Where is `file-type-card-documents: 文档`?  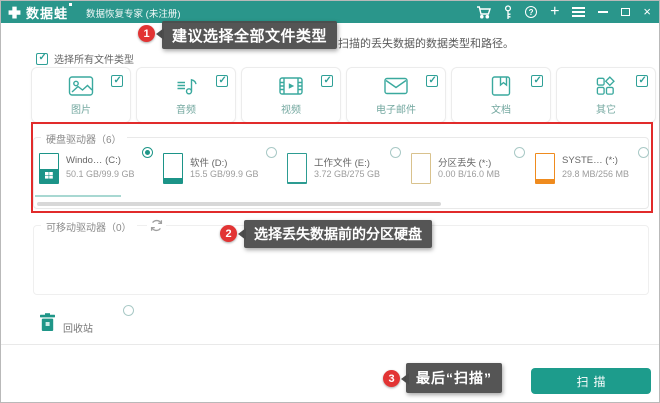
file-type-card-documents: 文档 is located at coordinates (501, 95).